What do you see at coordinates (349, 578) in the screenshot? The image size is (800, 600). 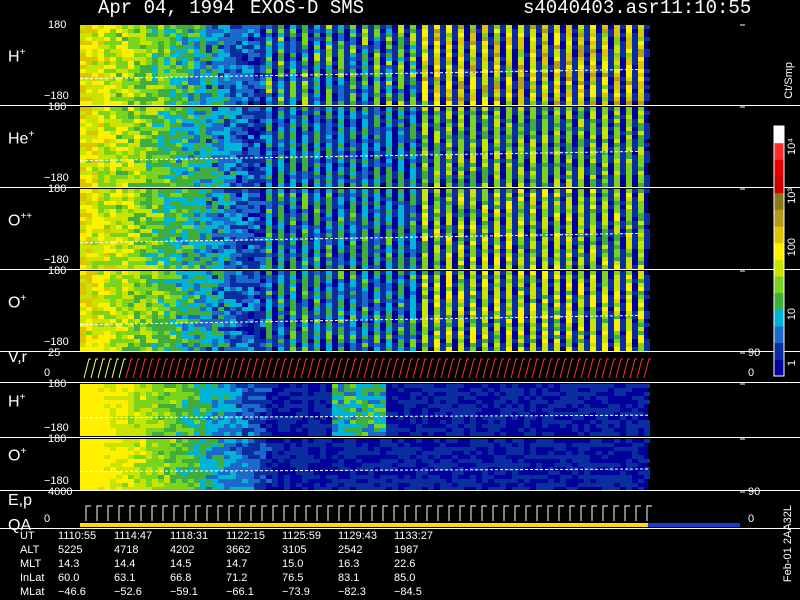 I see `table-cell: 83.1` at bounding box center [349, 578].